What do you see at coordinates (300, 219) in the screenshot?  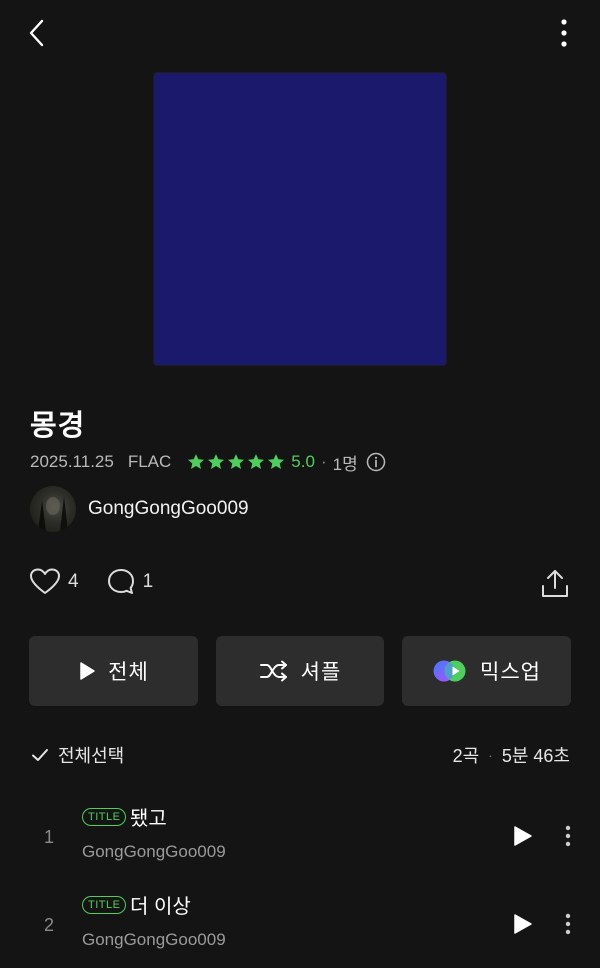 I see `album-cover` at bounding box center [300, 219].